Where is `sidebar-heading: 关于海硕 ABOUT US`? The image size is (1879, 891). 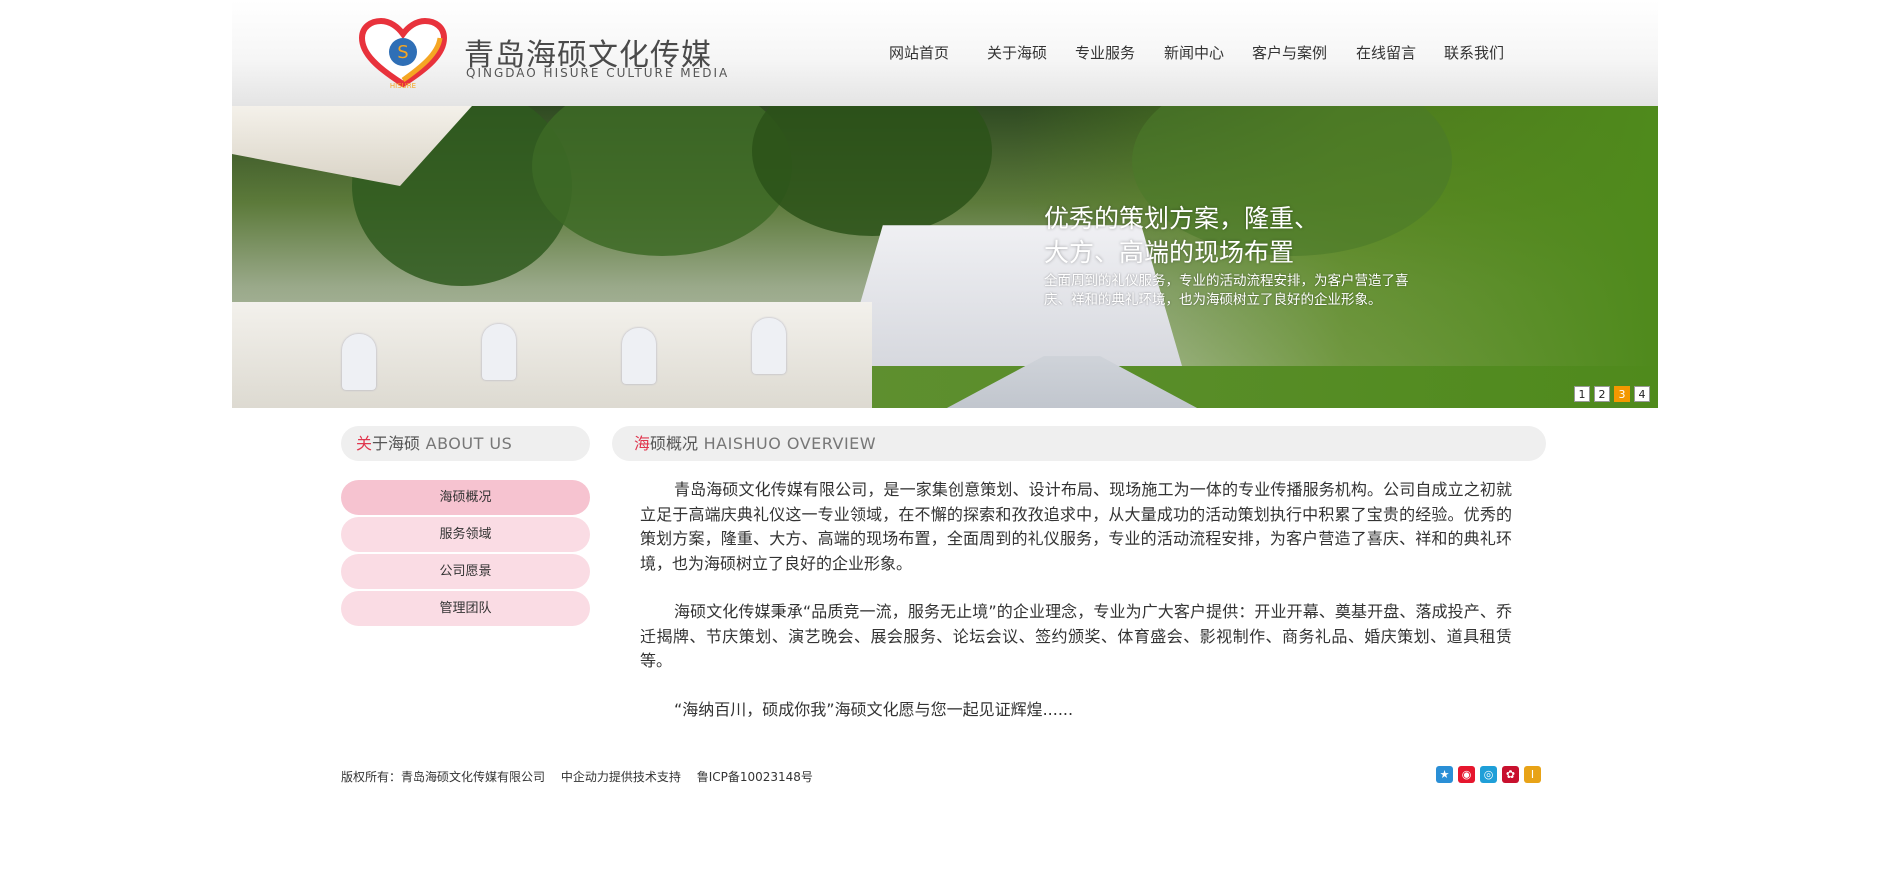
sidebar-heading: 关于海硕 ABOUT US is located at coordinates (465, 443).